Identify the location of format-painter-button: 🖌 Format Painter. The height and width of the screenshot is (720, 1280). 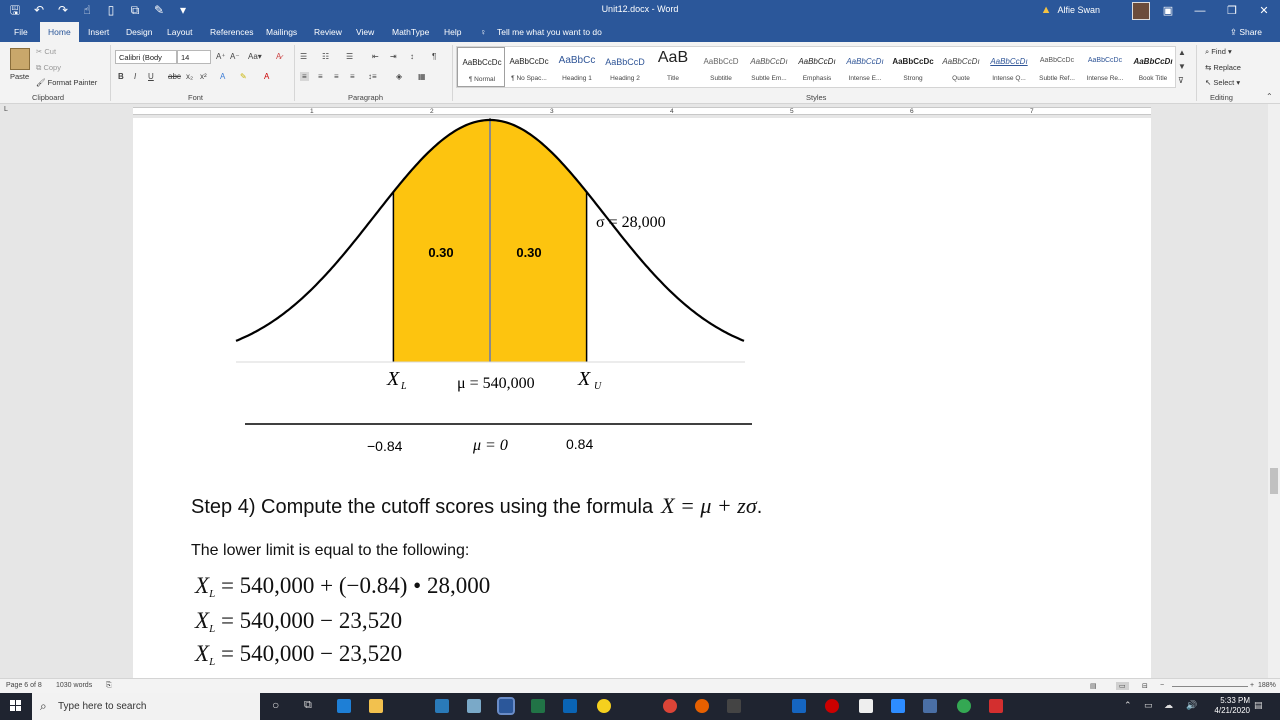
(66, 82).